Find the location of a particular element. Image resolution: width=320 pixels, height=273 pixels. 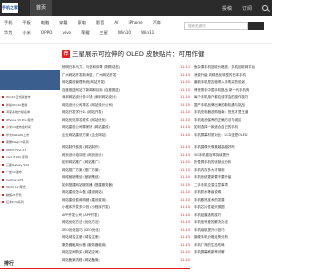

news-item: 网络营销策划 (营销策划) 11-10 is located at coordinates (126, 178).